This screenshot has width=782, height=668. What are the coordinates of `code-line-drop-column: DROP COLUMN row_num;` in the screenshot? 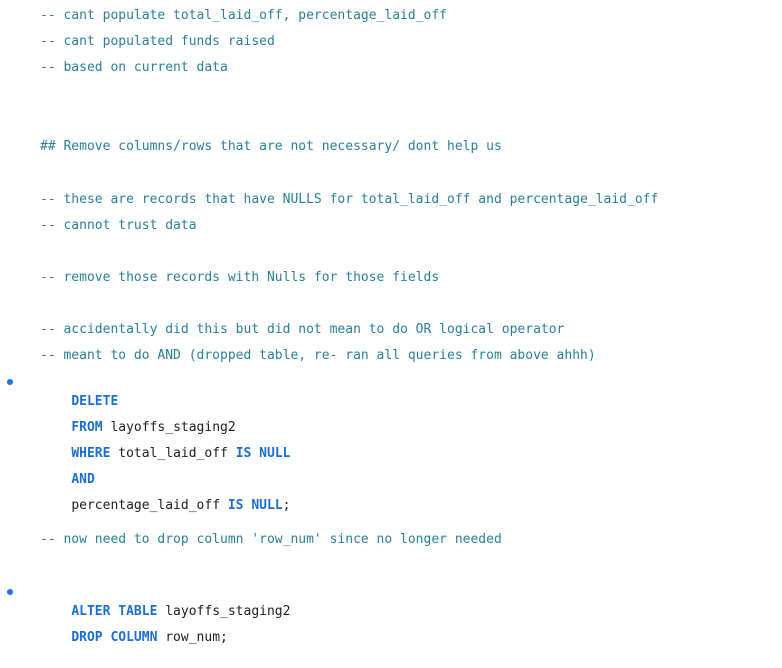 It's located at (134, 626).